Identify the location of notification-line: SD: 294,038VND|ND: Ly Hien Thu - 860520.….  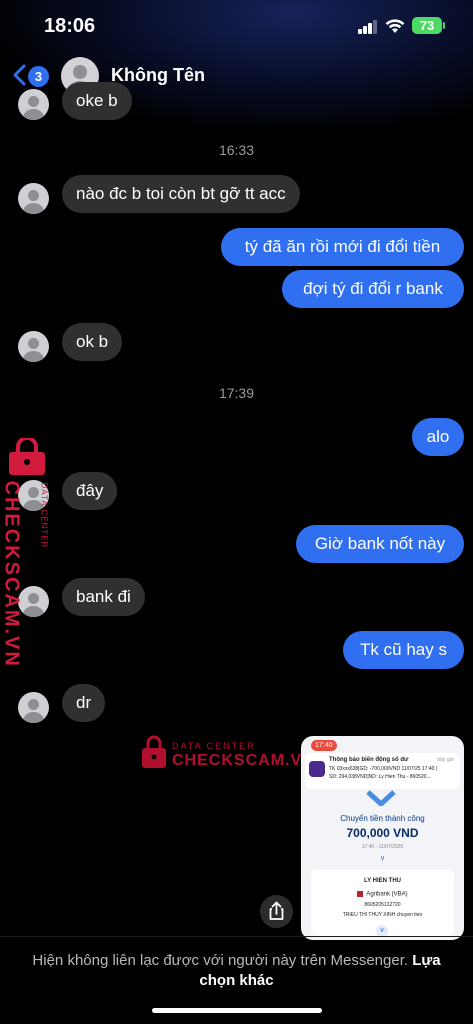
(380, 777).